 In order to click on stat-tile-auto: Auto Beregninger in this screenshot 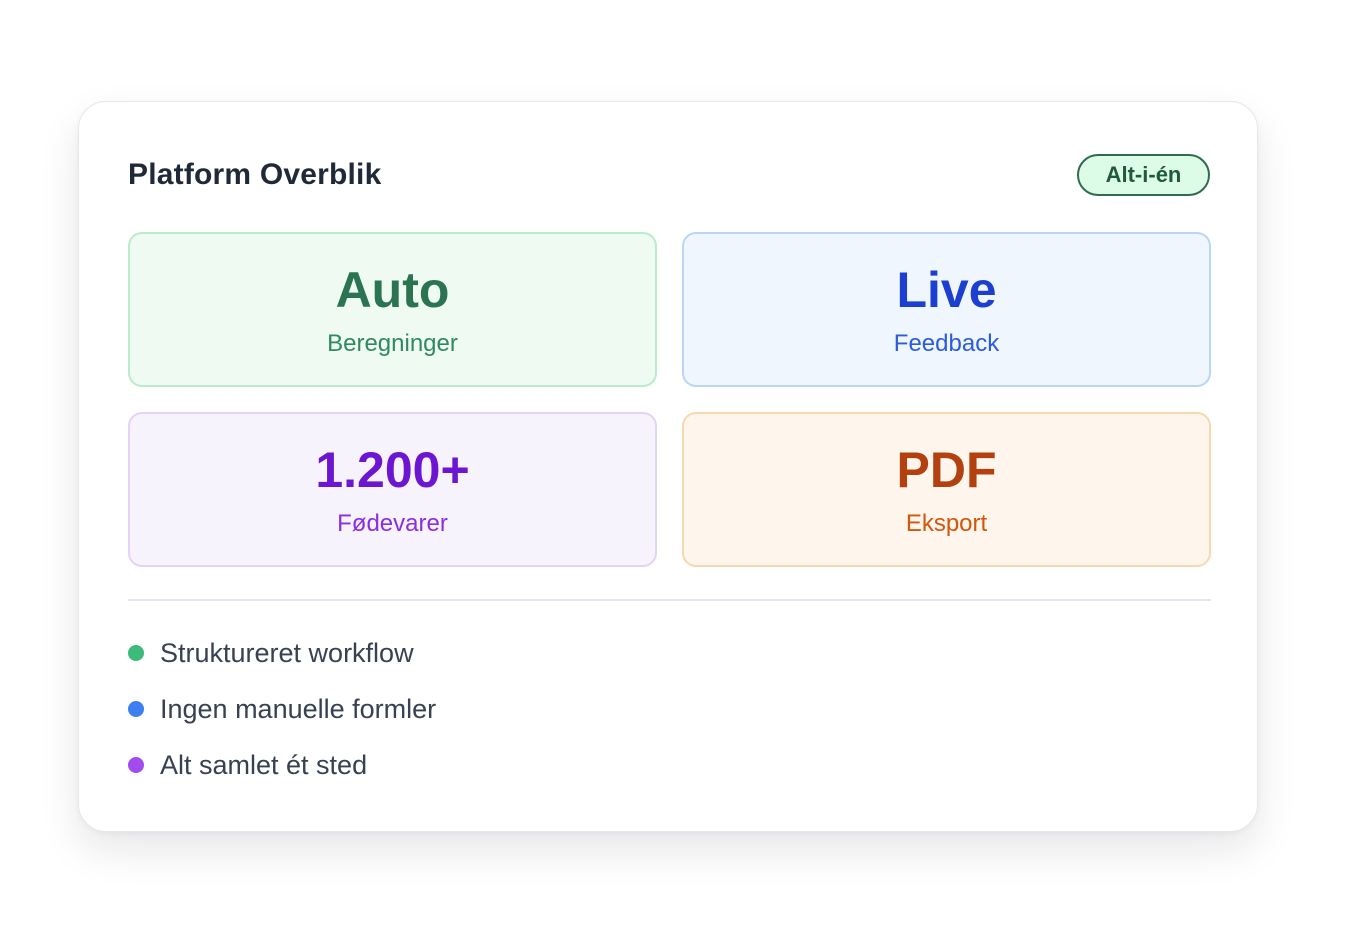, I will do `click(392, 309)`.